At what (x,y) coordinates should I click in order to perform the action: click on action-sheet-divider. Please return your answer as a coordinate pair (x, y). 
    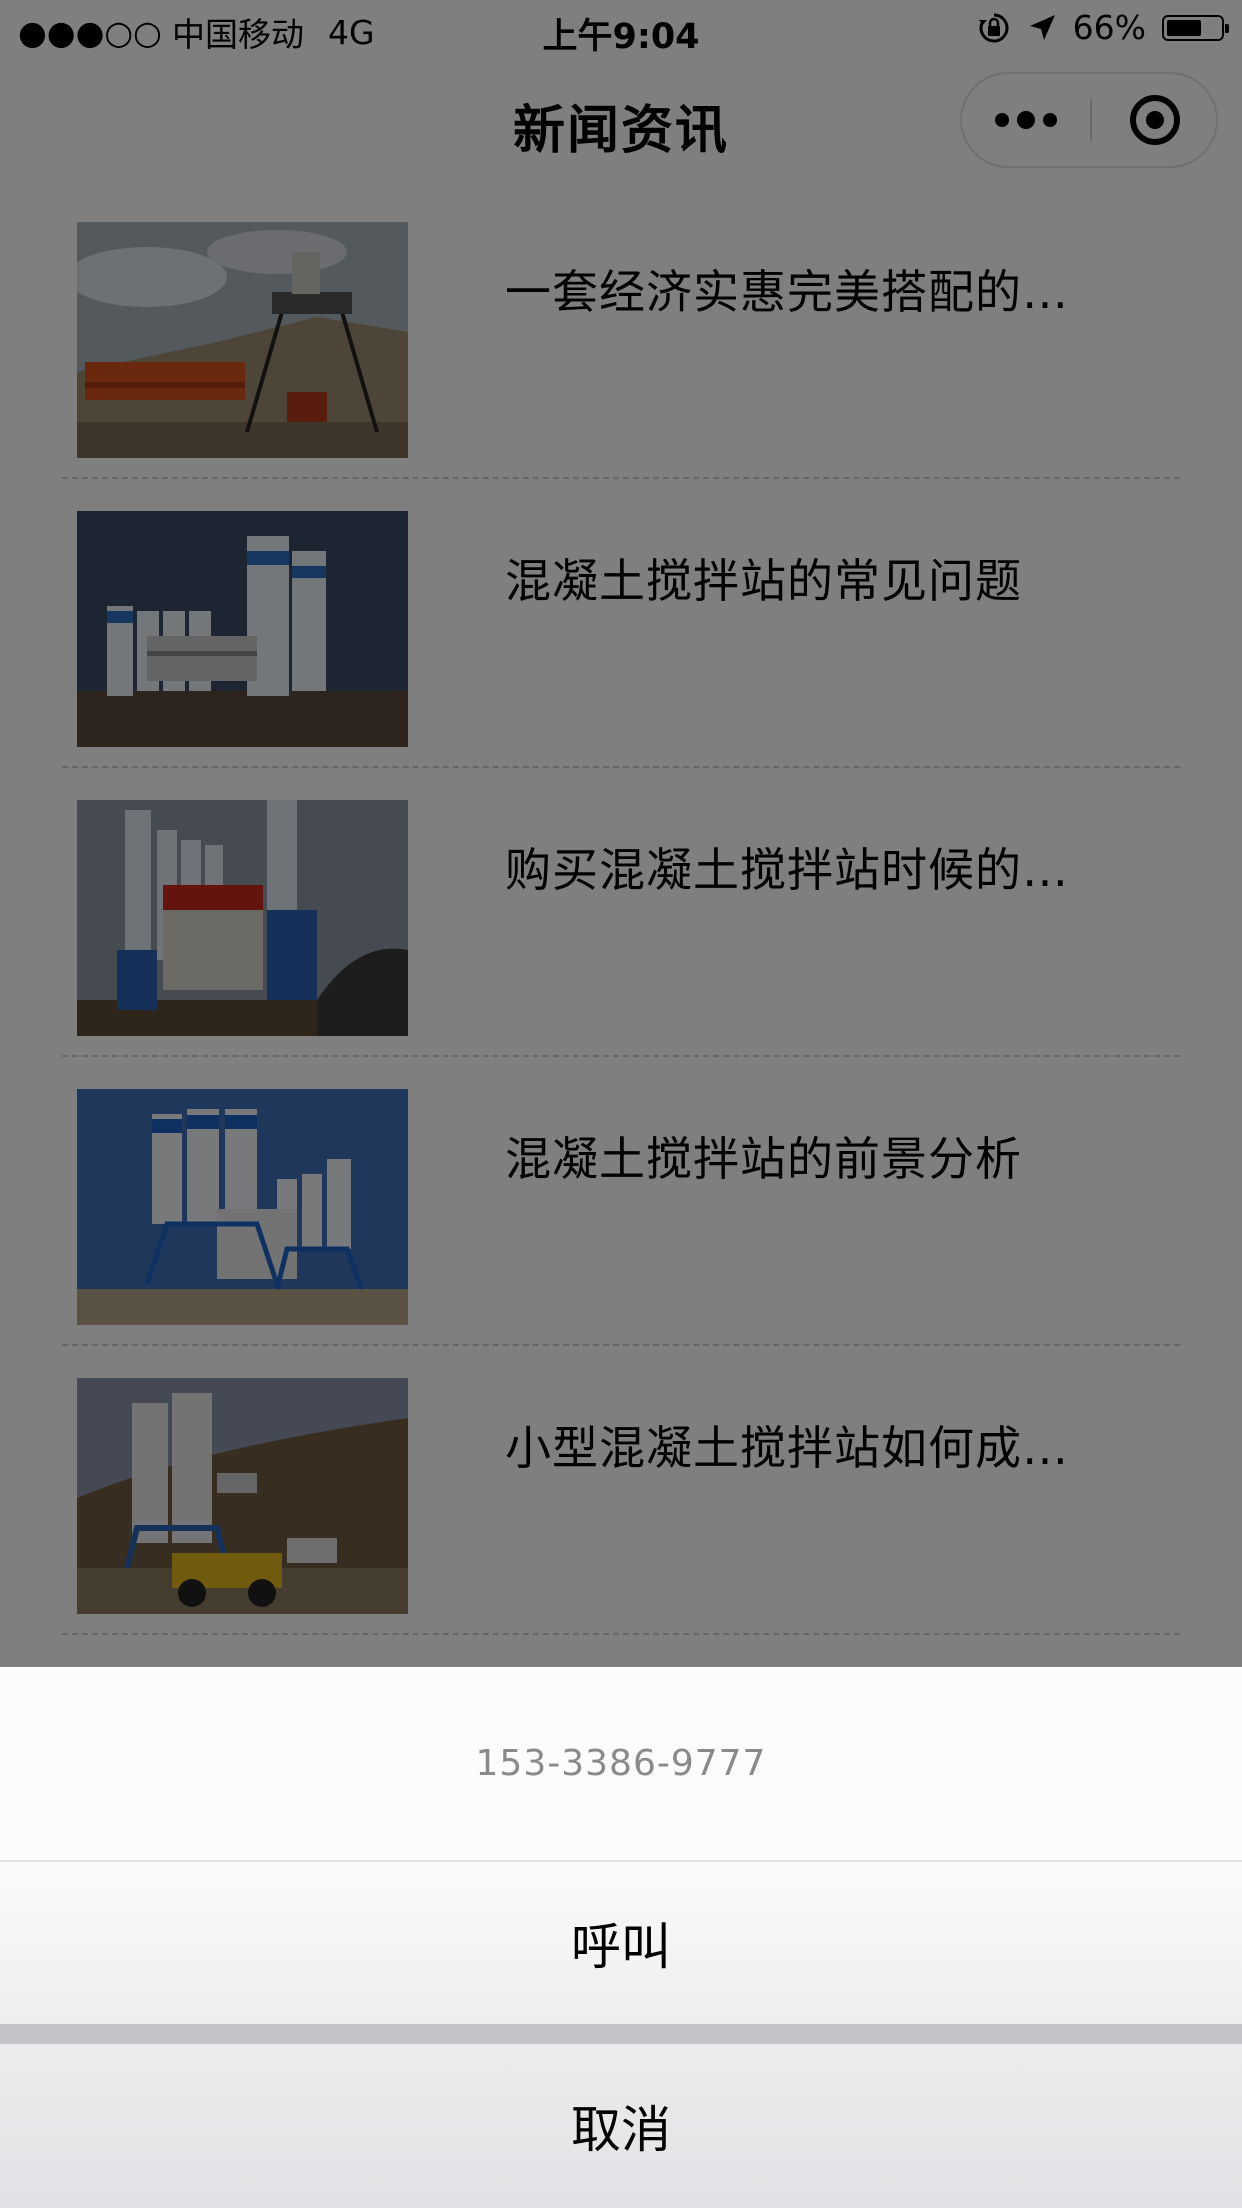
    Looking at the image, I should click on (621, 2034).